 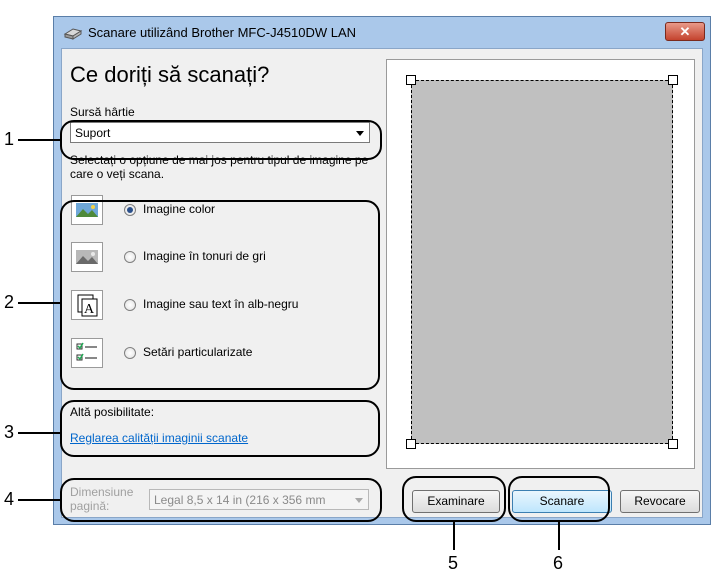 What do you see at coordinates (170, 74) in the screenshot?
I see `page-title: Ce doriți să scanați?` at bounding box center [170, 74].